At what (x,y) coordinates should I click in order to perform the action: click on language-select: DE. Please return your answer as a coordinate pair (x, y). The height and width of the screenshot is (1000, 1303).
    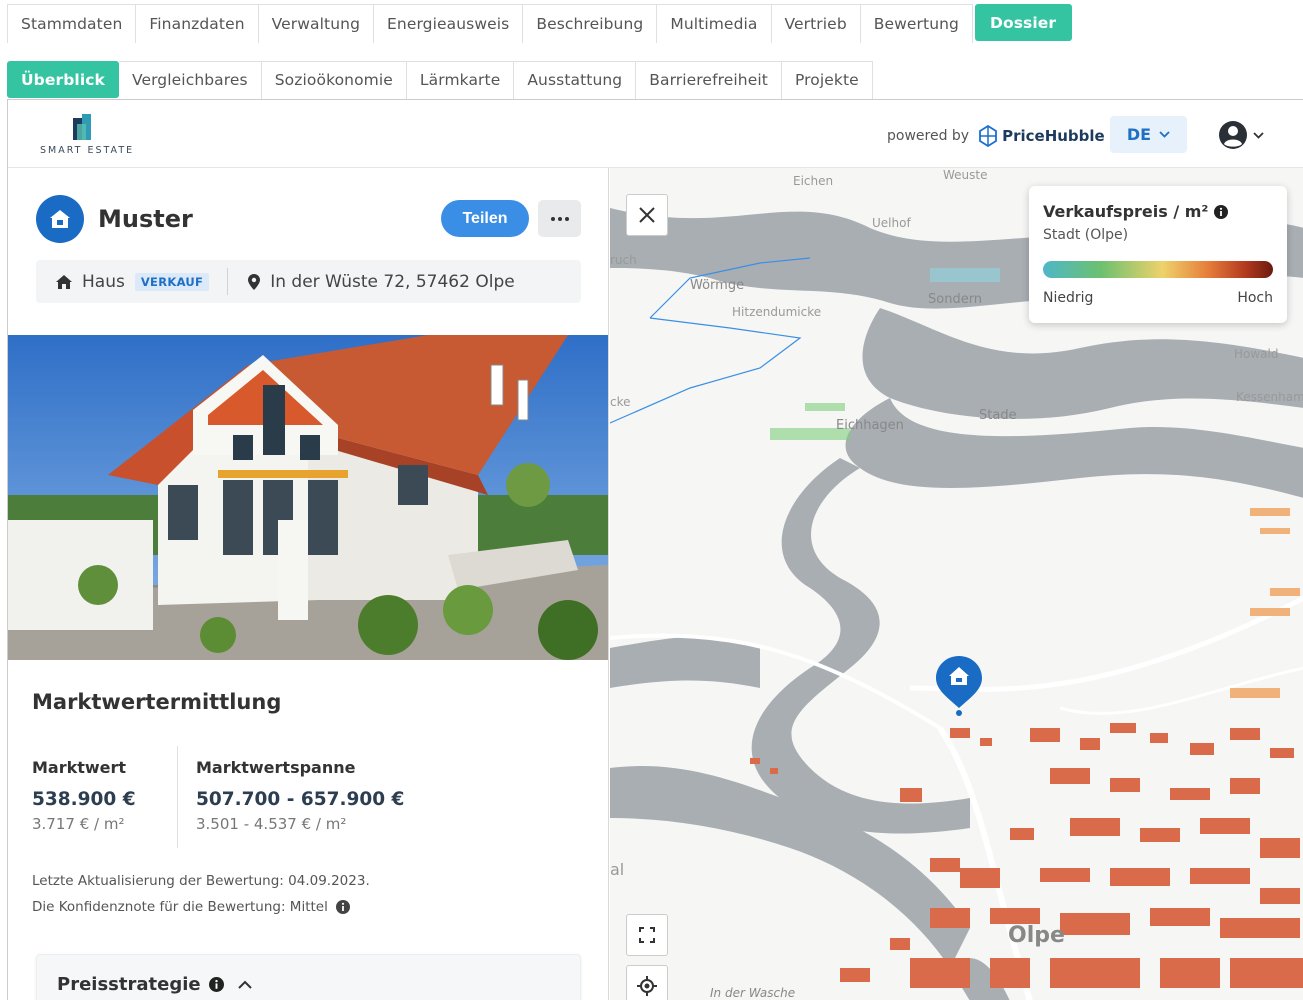
    Looking at the image, I should click on (1148, 134).